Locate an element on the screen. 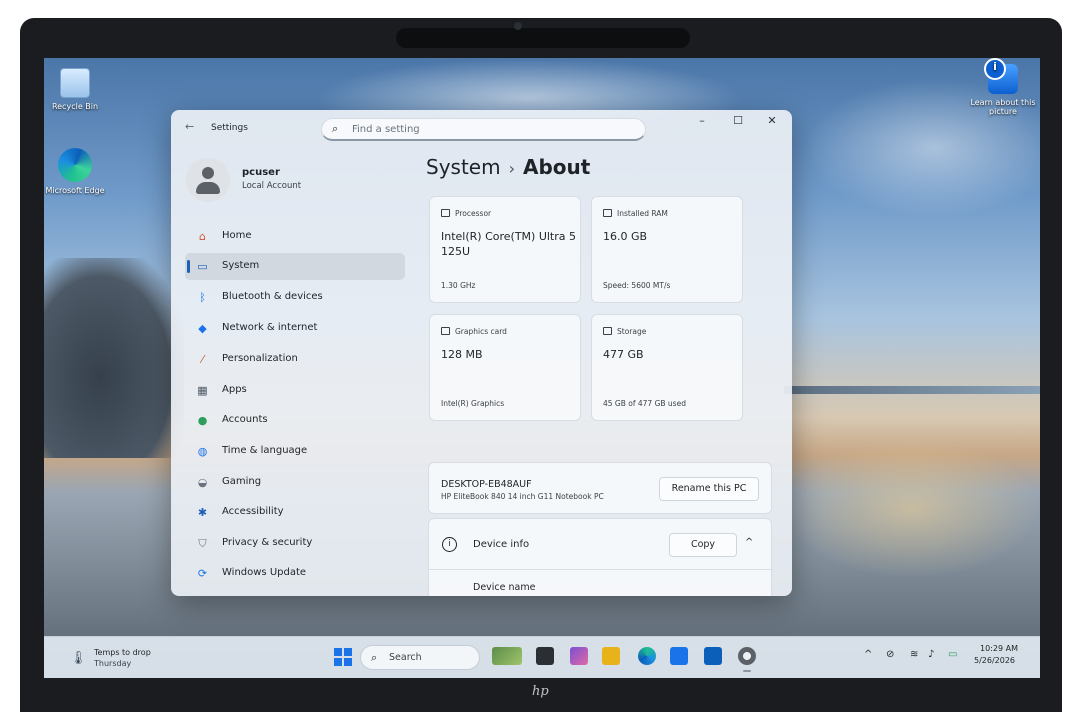 This screenshot has width=1080, height=712. spec-title: Installed RAM is located at coordinates (642, 213).